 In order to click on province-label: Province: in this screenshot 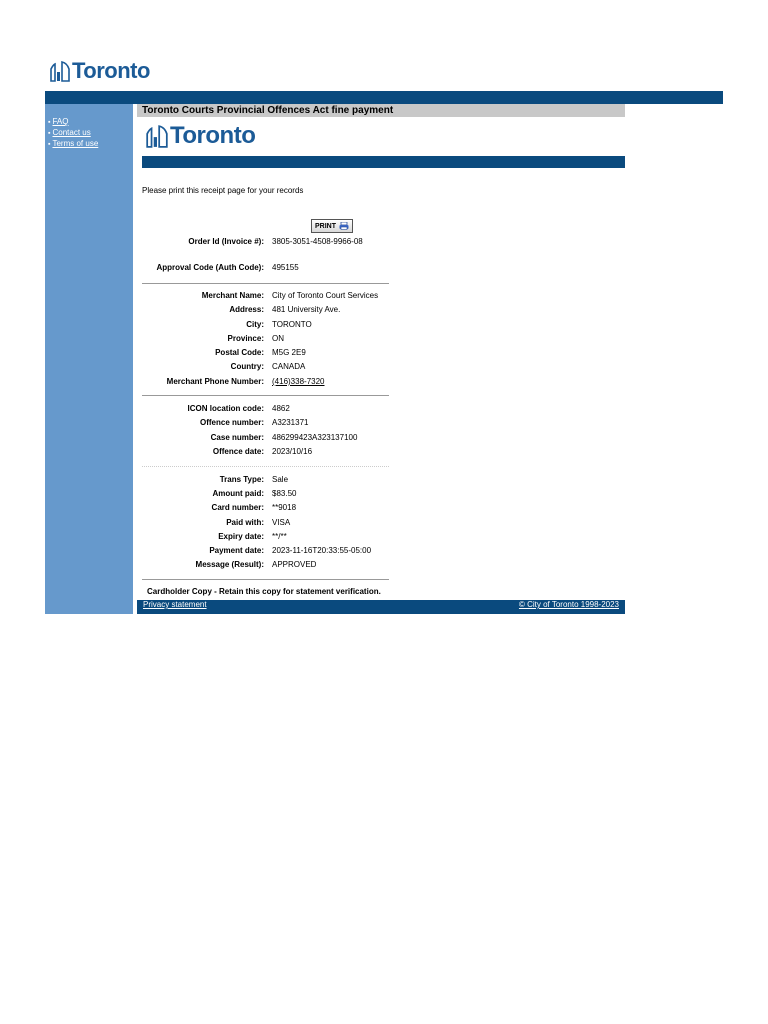, I will do `click(245, 338)`.